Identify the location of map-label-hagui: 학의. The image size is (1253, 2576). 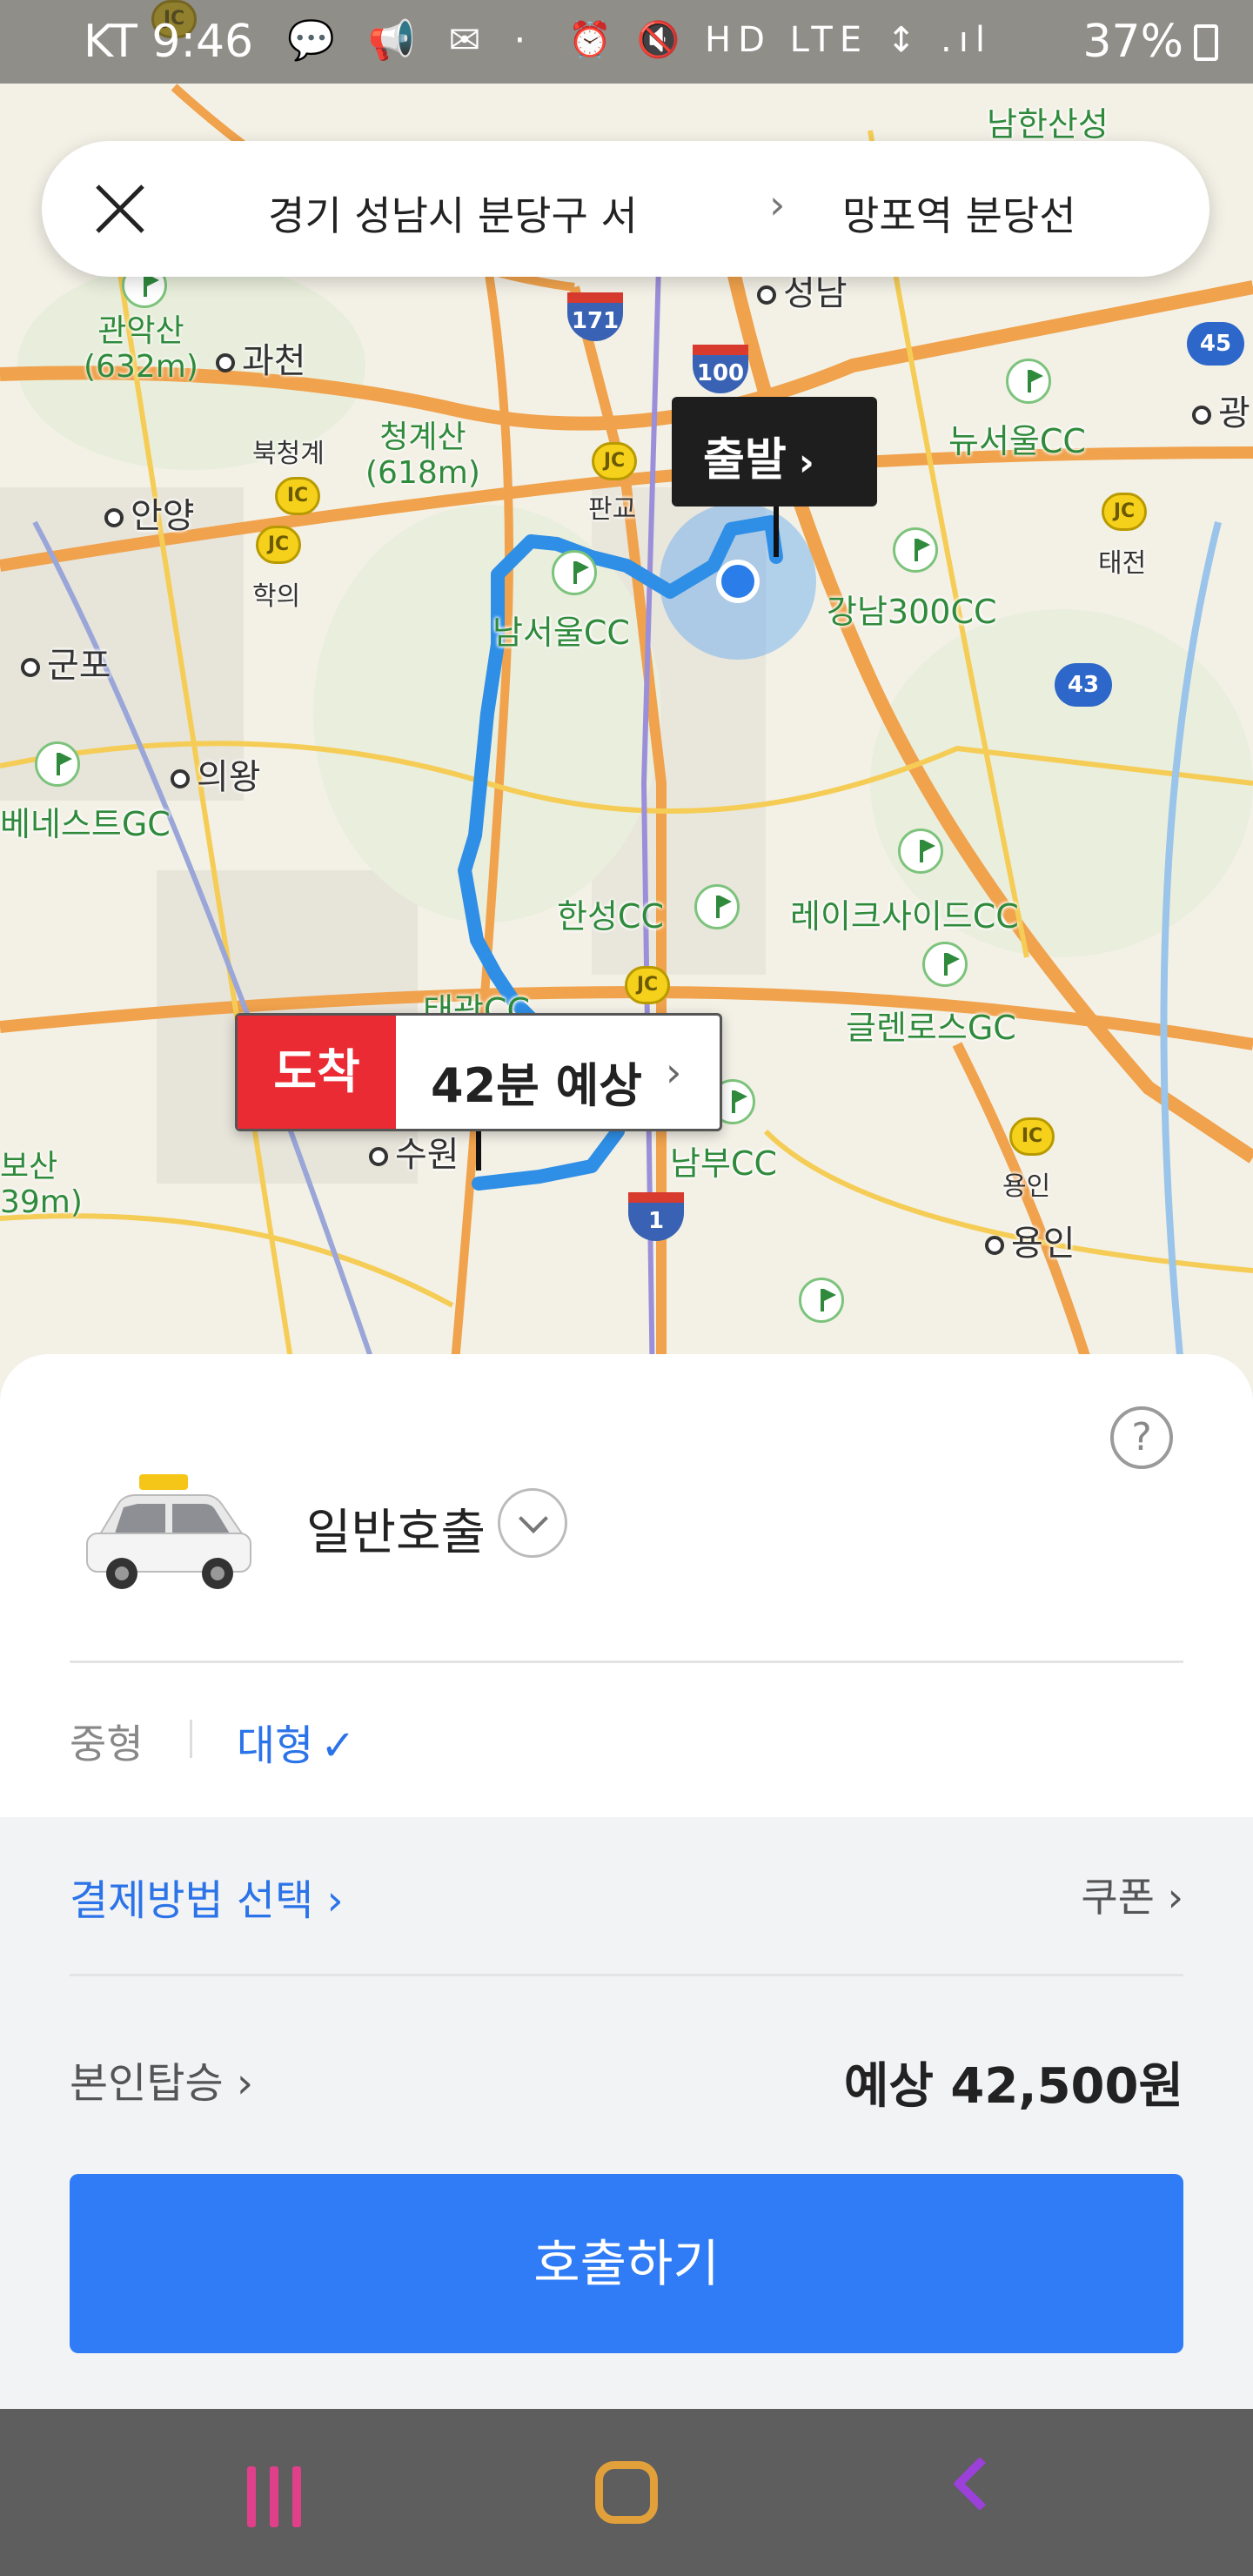
(276, 597).